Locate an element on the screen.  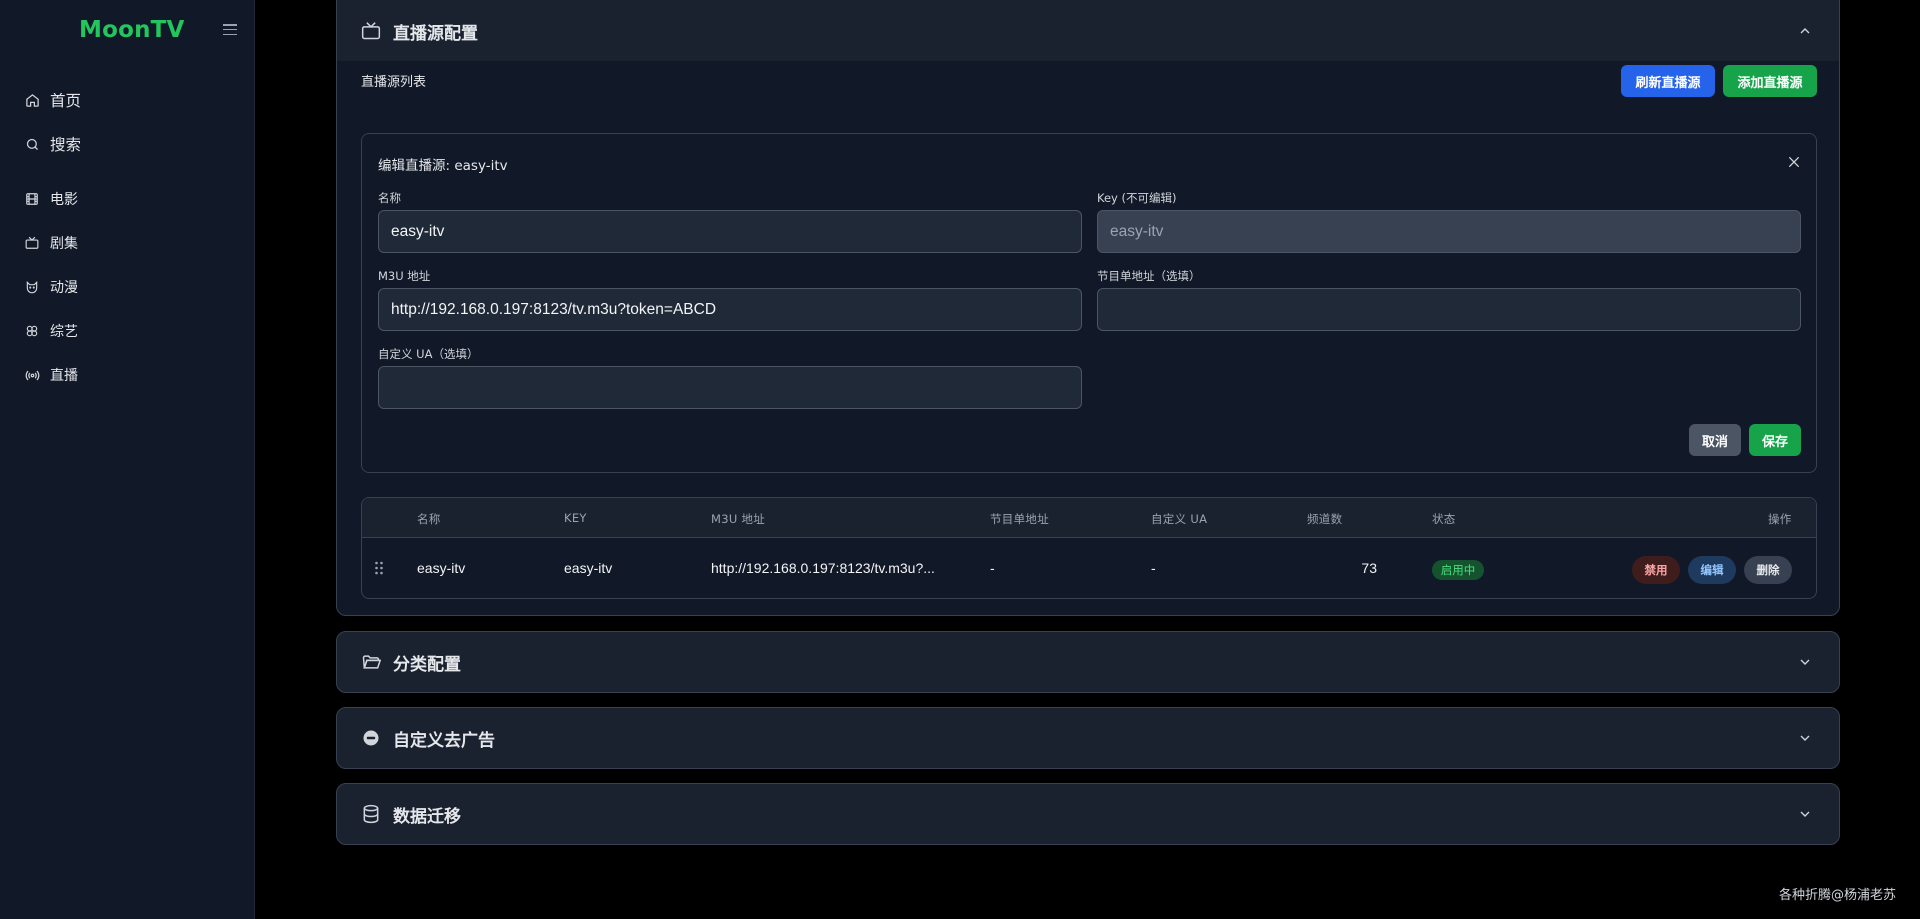
clover-icon is located at coordinates (32, 331).